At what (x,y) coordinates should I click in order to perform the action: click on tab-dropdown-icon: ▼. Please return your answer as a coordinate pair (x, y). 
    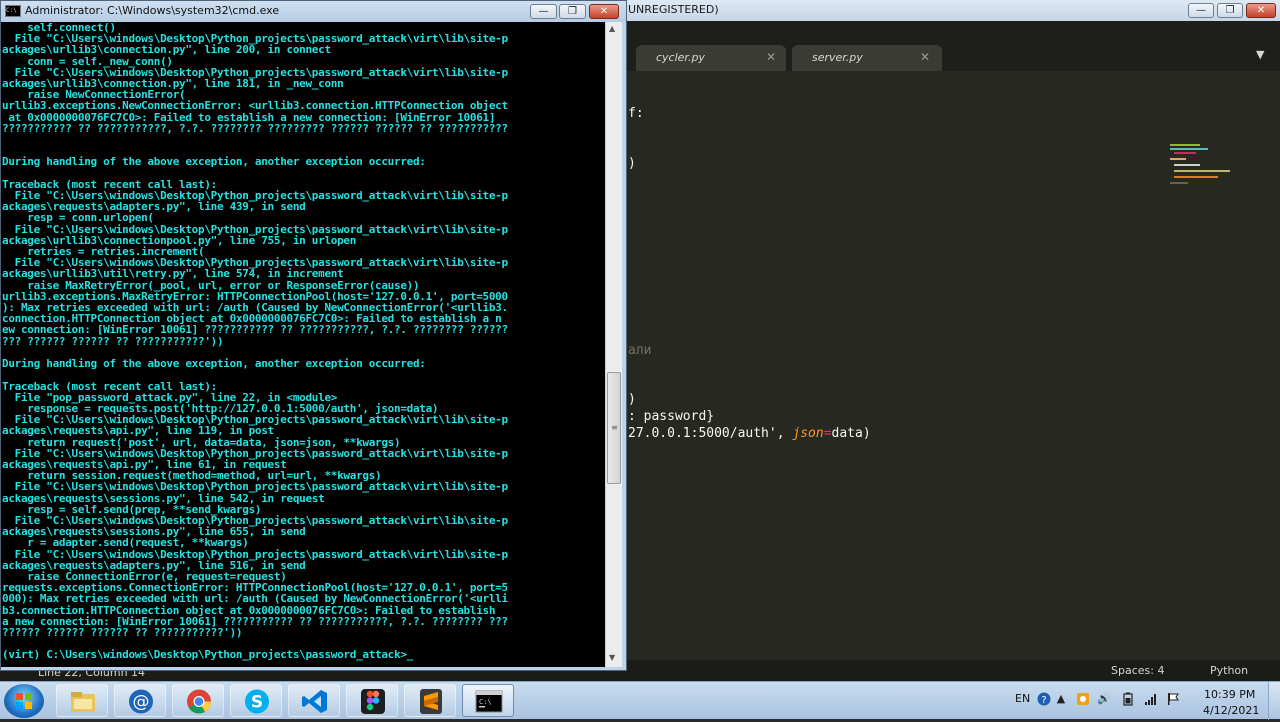
    Looking at the image, I should click on (1260, 54).